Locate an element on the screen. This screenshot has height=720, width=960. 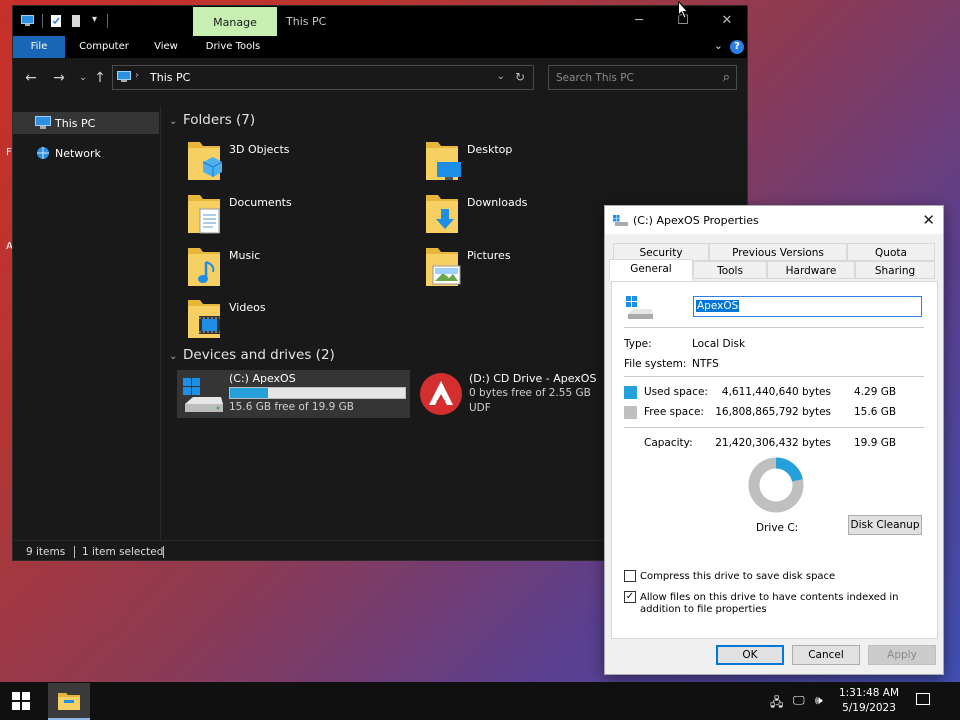
folder-name: Videos is located at coordinates (247, 307).